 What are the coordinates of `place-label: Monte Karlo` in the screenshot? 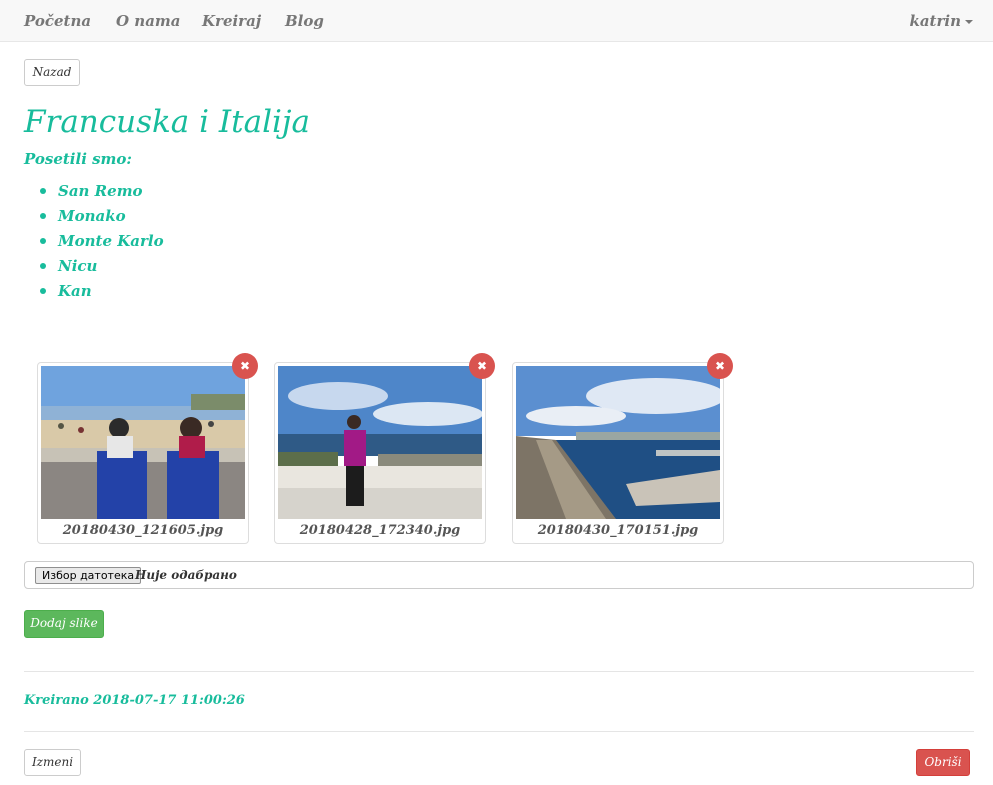 It's located at (111, 241).